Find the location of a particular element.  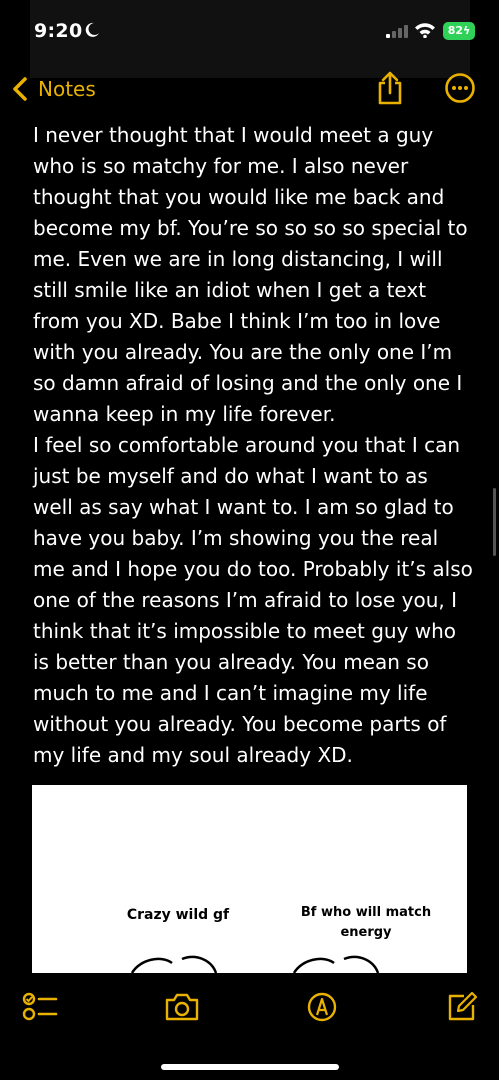

markup-icon is located at coordinates (322, 1007).